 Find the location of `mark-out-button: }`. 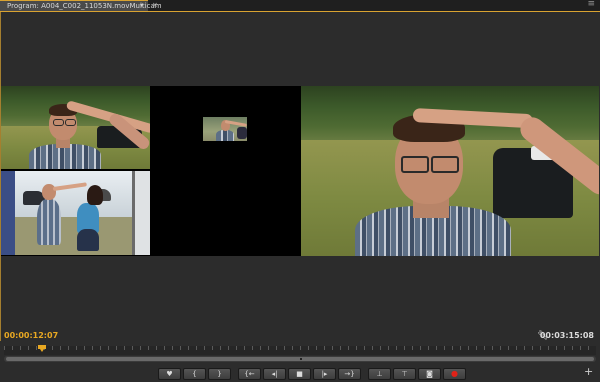

mark-out-button: } is located at coordinates (219, 374).